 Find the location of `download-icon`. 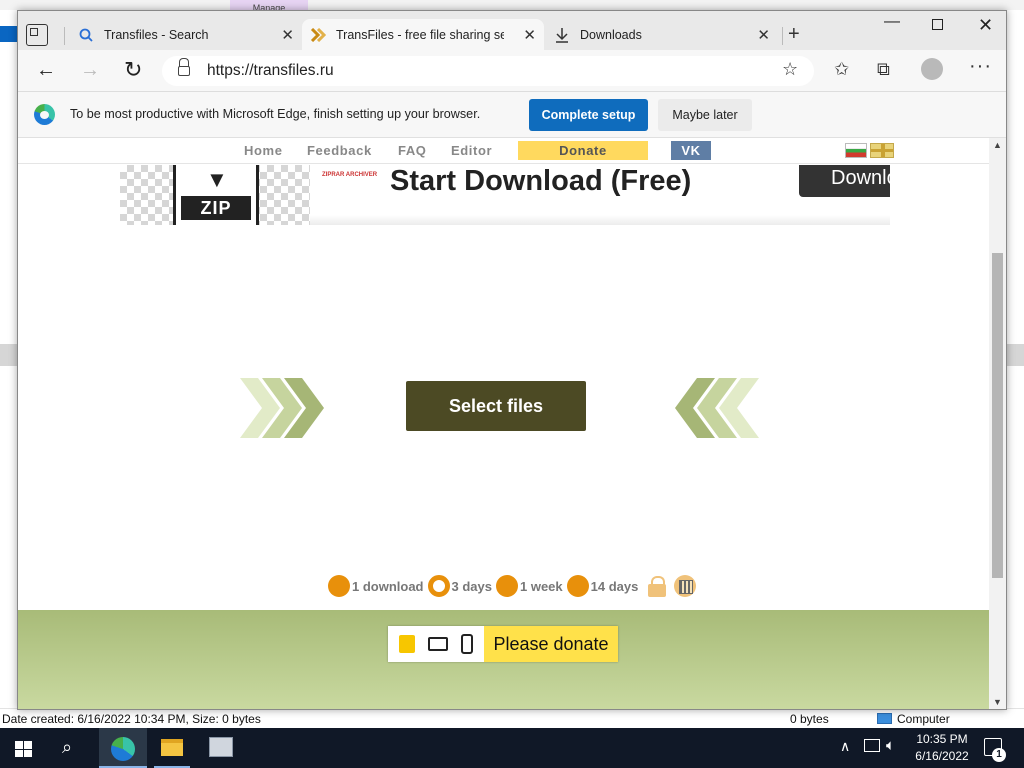

download-icon is located at coordinates (562, 35).